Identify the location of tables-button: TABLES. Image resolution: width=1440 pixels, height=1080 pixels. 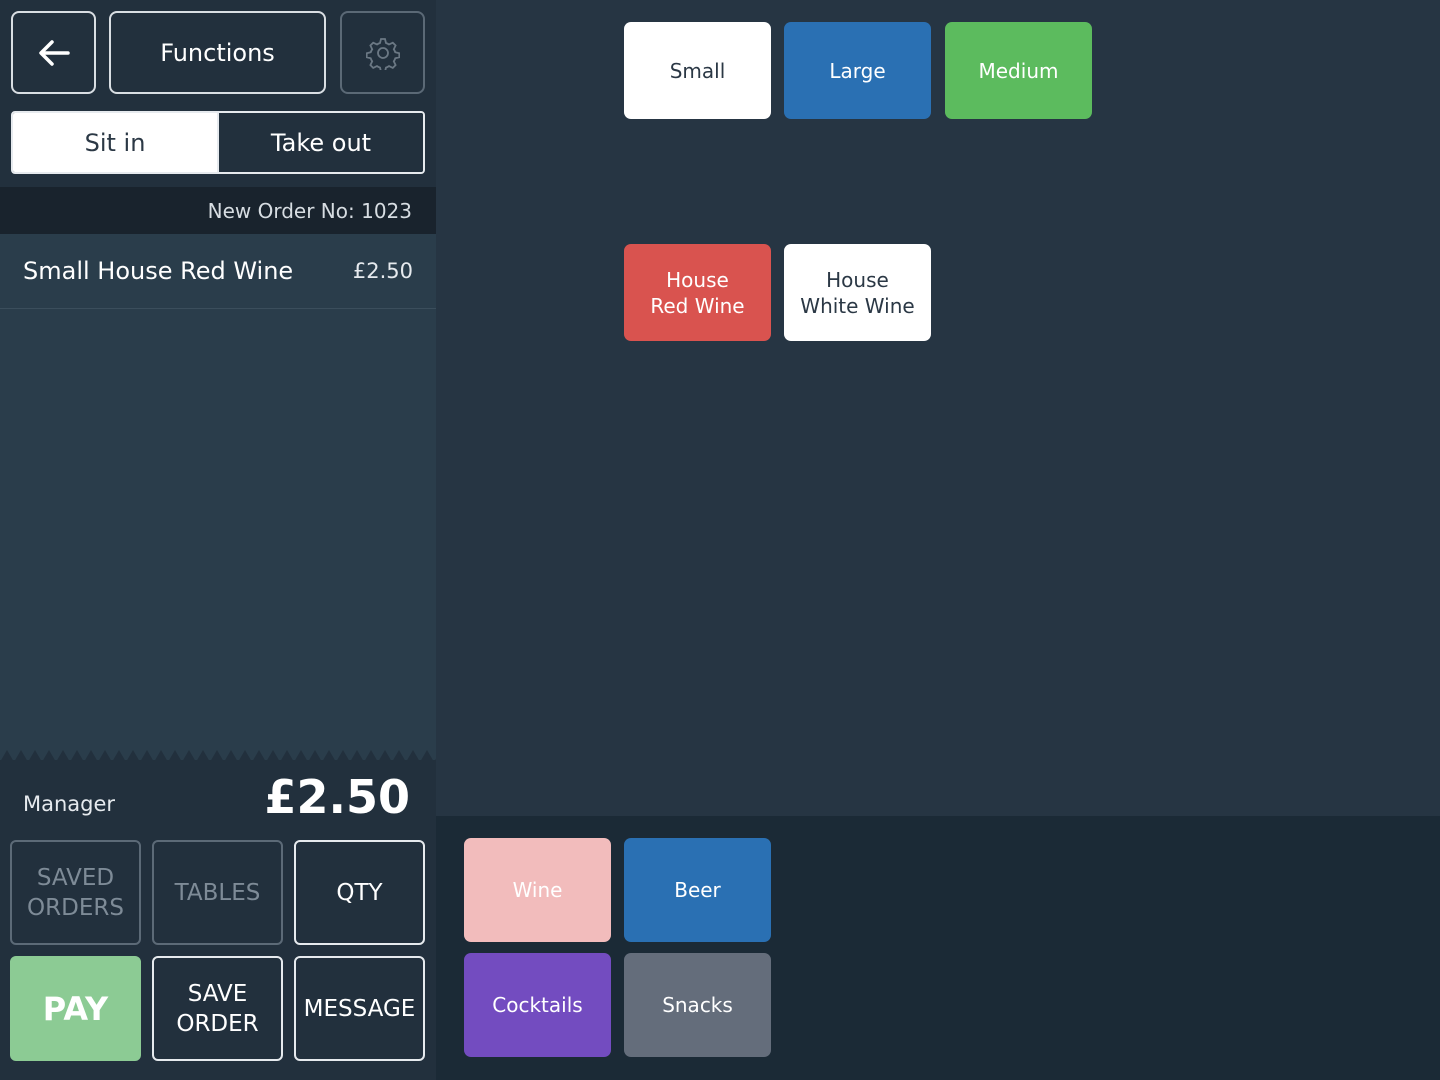
(217, 892).